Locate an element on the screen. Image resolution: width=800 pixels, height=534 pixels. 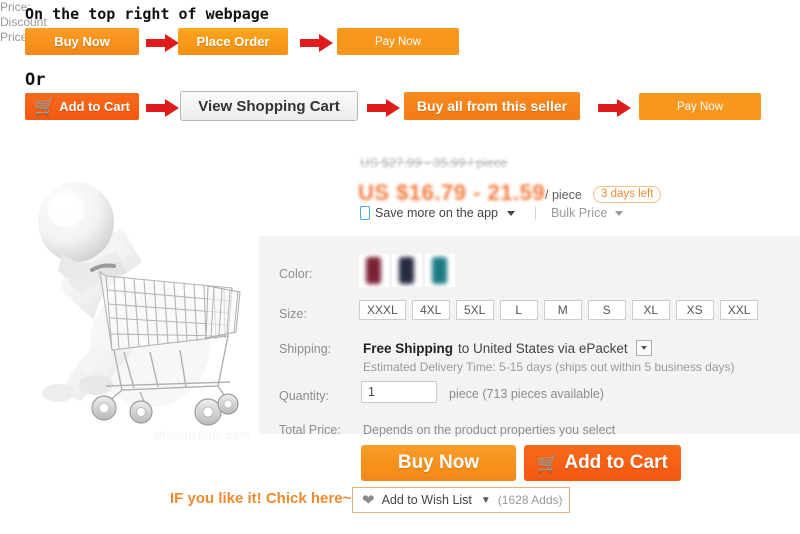
color-swatch-list is located at coordinates (407, 270).